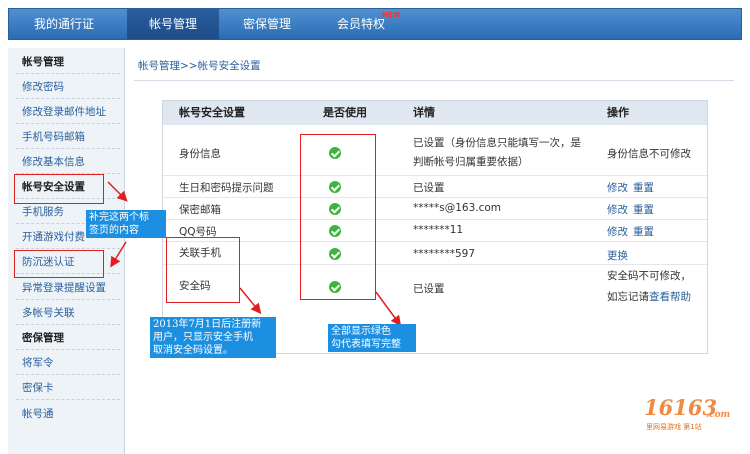 Image resolution: width=750 pixels, height=454 pixels. Describe the element at coordinates (212, 112) in the screenshot. I see `column-header-setting: 帐号安全设置` at that location.